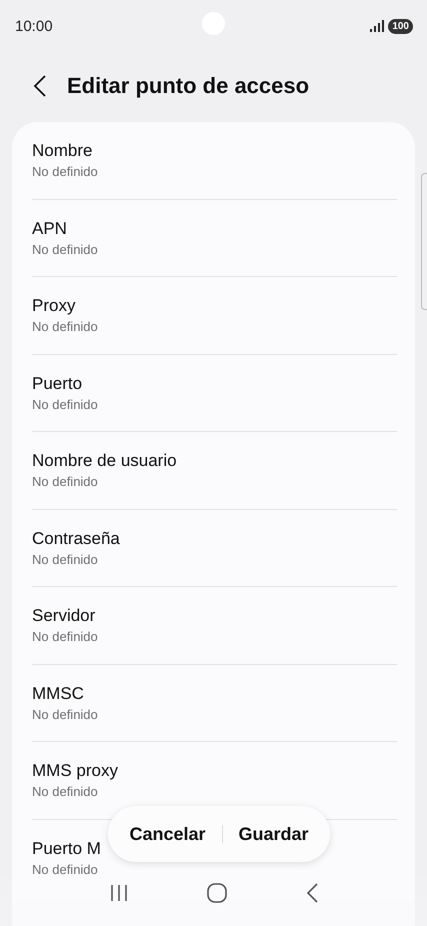 The width and height of the screenshot is (427, 926). What do you see at coordinates (75, 771) in the screenshot?
I see `setting-label: MMS proxy` at bounding box center [75, 771].